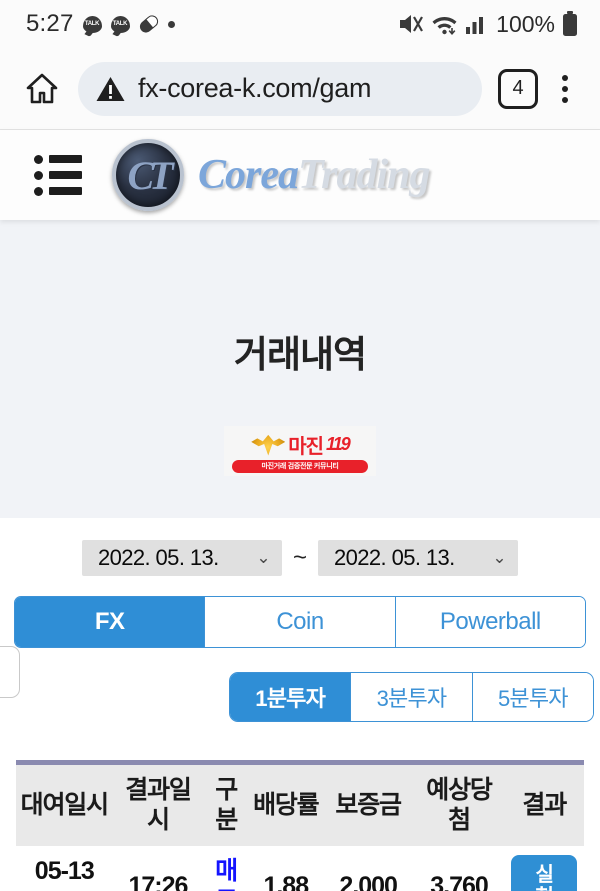 This screenshot has width=600, height=891. Describe the element at coordinates (110, 88) in the screenshot. I see `warning-triangle-icon` at that location.